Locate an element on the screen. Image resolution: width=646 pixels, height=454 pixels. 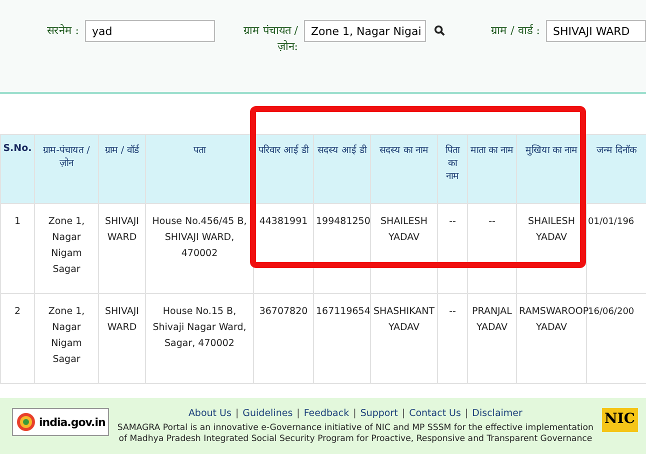
column-header: मुखिया का नाम is located at coordinates (551, 169).